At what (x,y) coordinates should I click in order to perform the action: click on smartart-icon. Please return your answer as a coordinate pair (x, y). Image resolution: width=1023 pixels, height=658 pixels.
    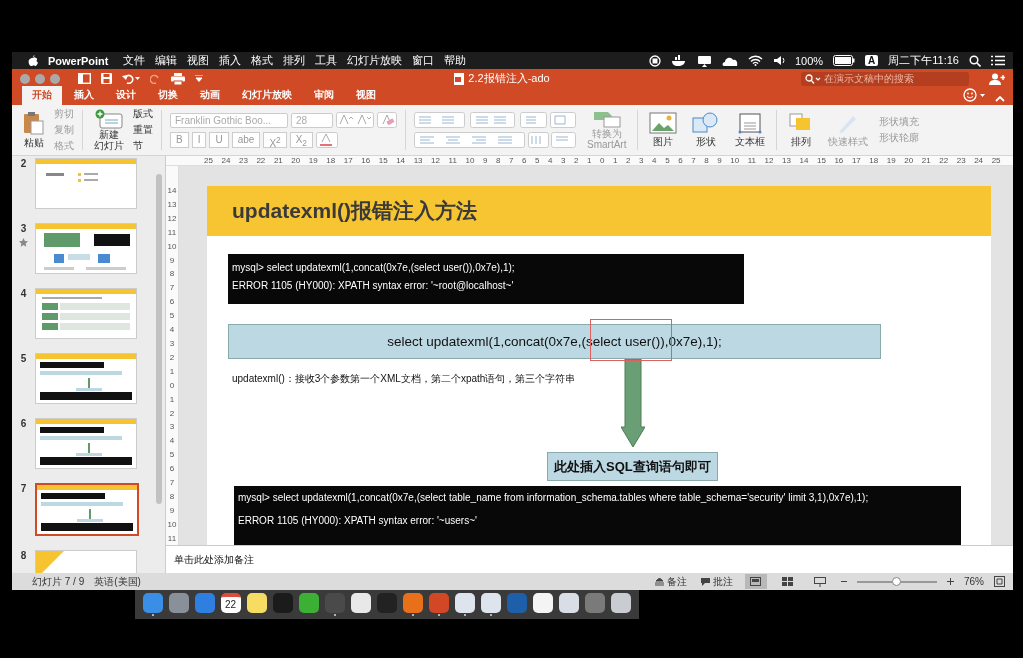
    Looking at the image, I should click on (606, 118).